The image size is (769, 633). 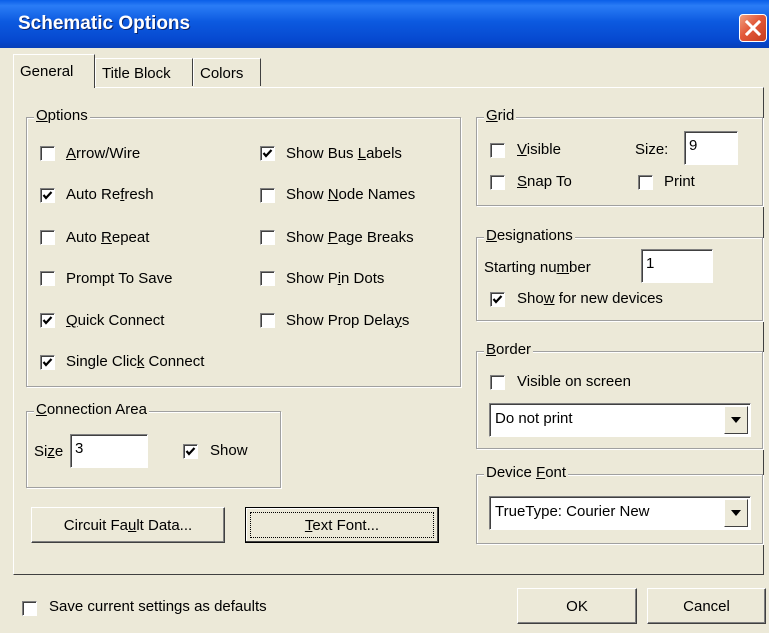 I want to click on show-new-devices-label: Show for new devices, so click(x=590, y=298).